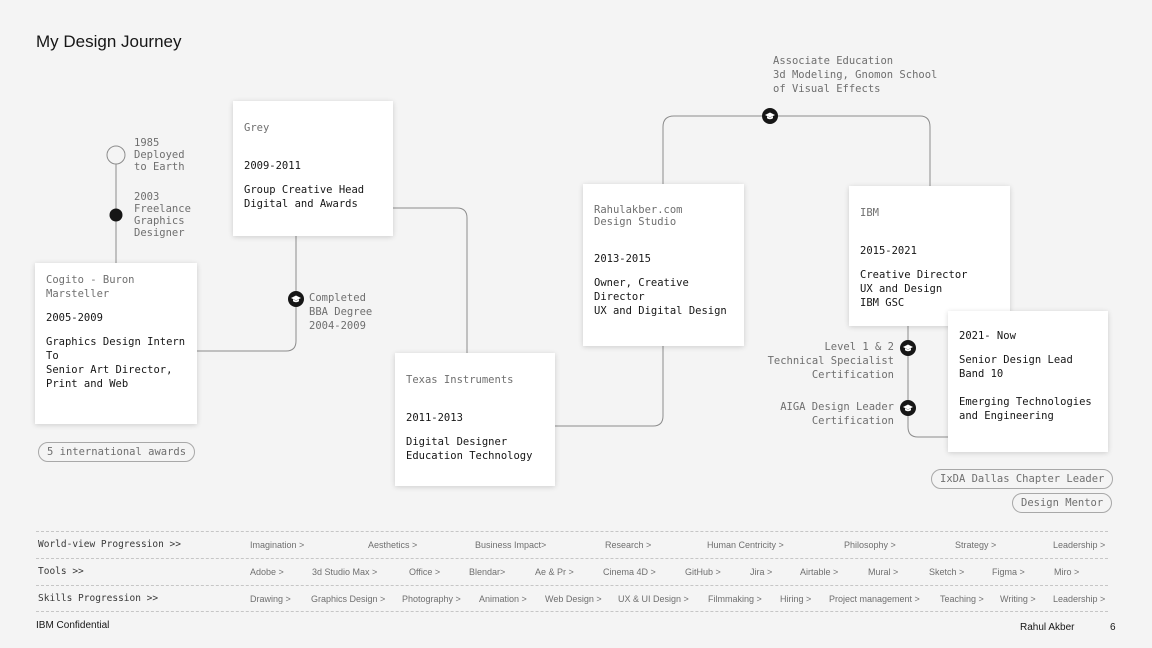  What do you see at coordinates (431, 599) in the screenshot?
I see `row-item: Photography >` at bounding box center [431, 599].